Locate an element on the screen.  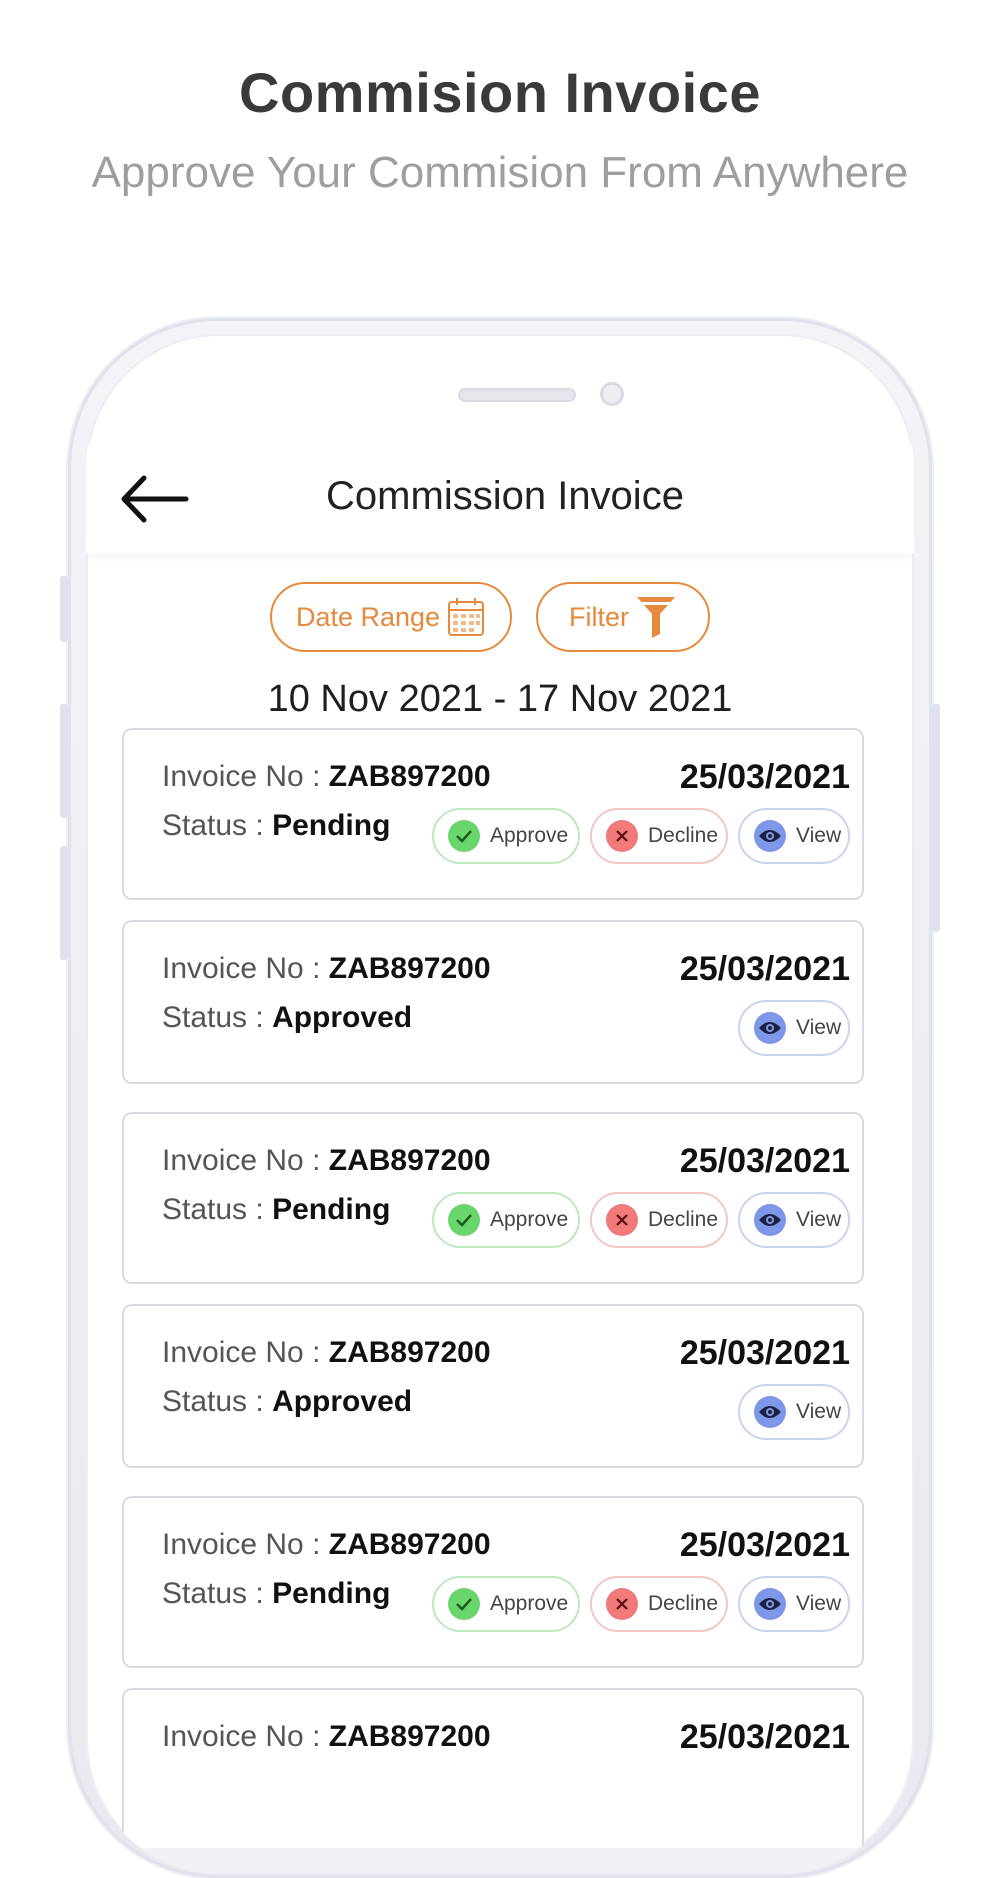
promo-title: Commision Invoice is located at coordinates (500, 92).